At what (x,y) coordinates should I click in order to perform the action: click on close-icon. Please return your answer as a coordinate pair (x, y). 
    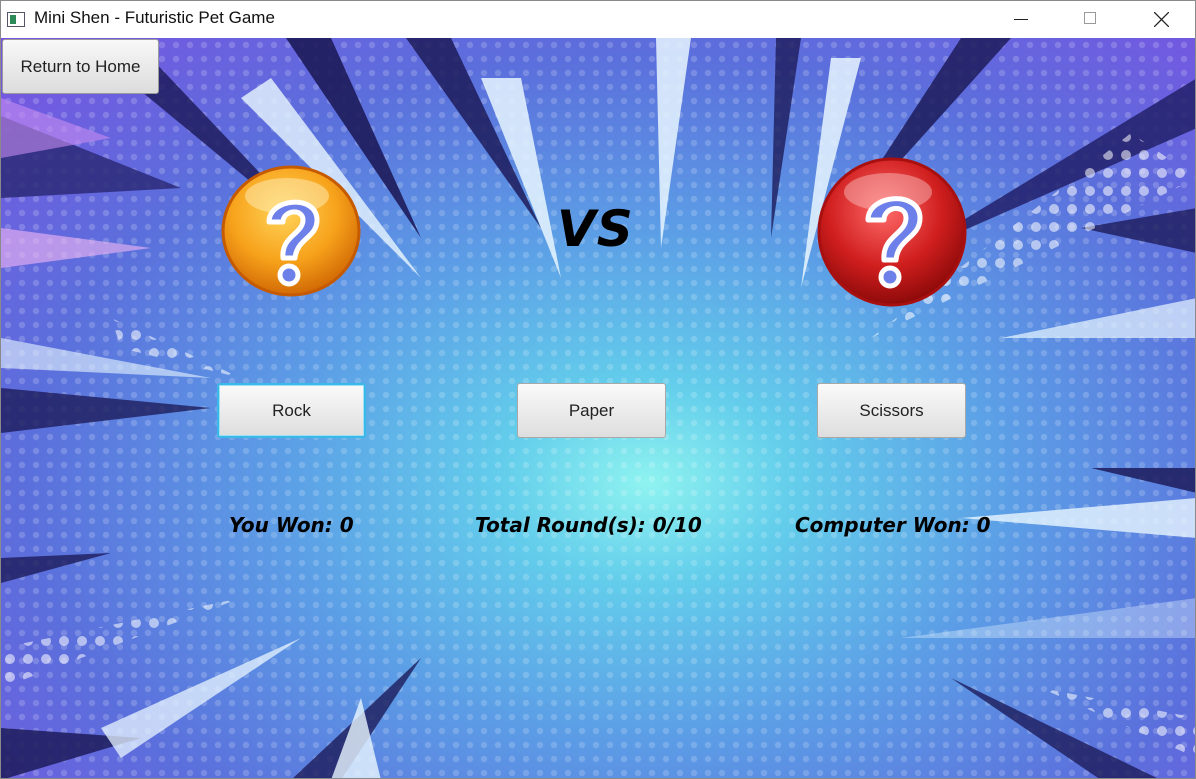
    Looking at the image, I should click on (1161, 19).